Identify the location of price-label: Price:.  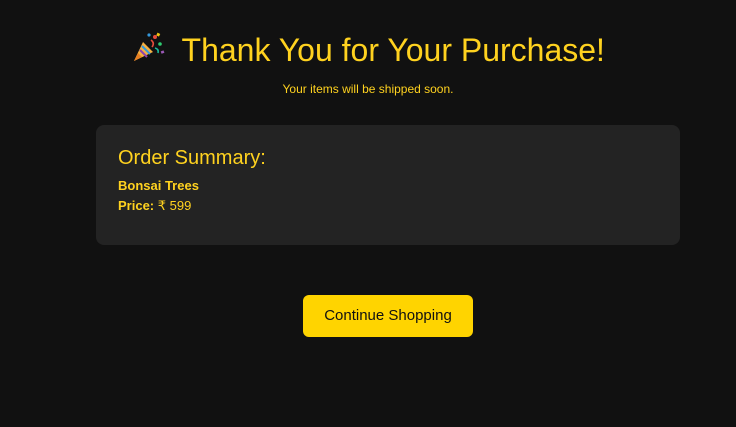
(136, 205).